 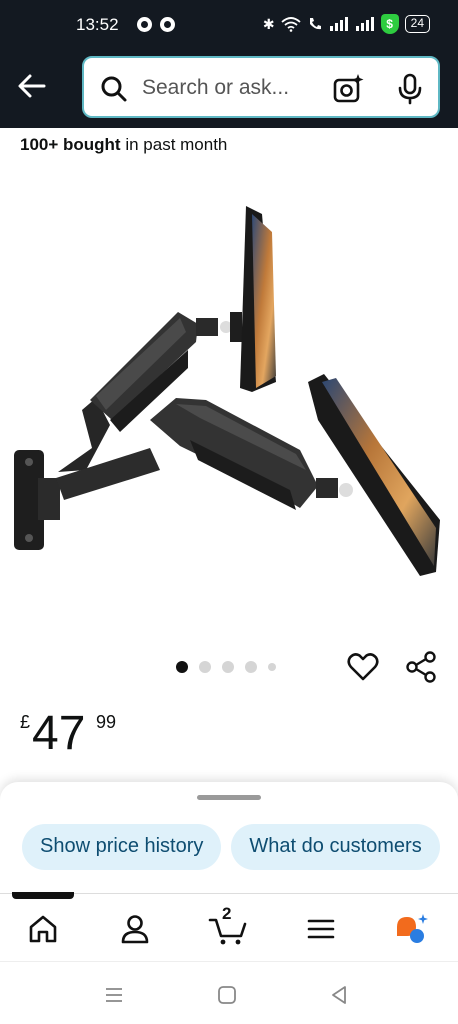 I want to click on rufus-assistant-icon, so click(x=411, y=929).